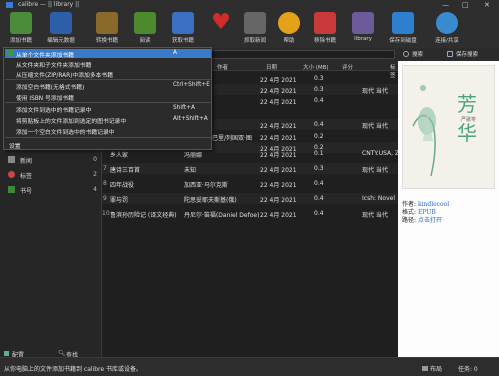  I want to click on library-button: library, so click(363, 29).